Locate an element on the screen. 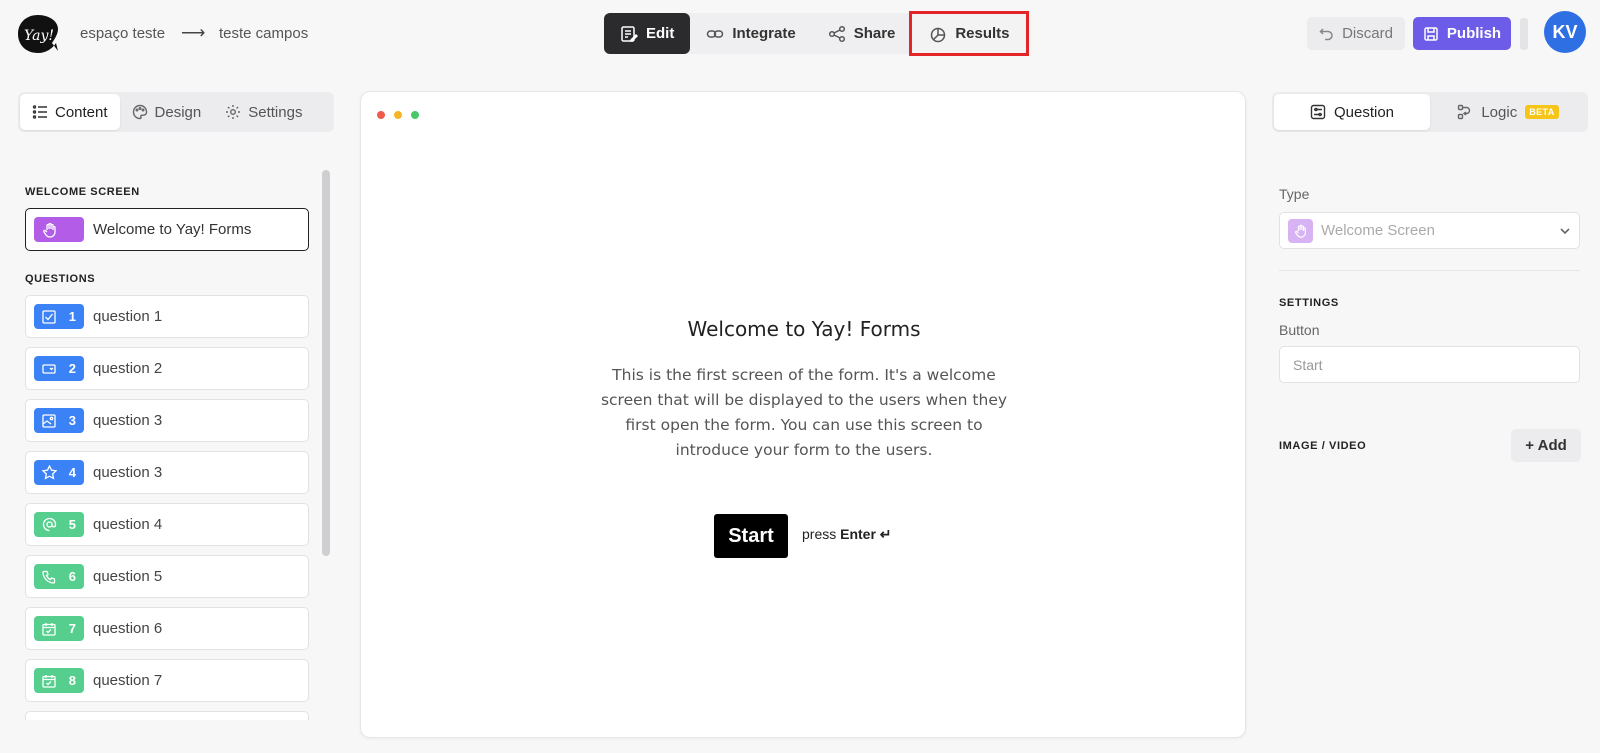 The width and height of the screenshot is (1600, 753). tab-edit-label: Edit is located at coordinates (660, 33).